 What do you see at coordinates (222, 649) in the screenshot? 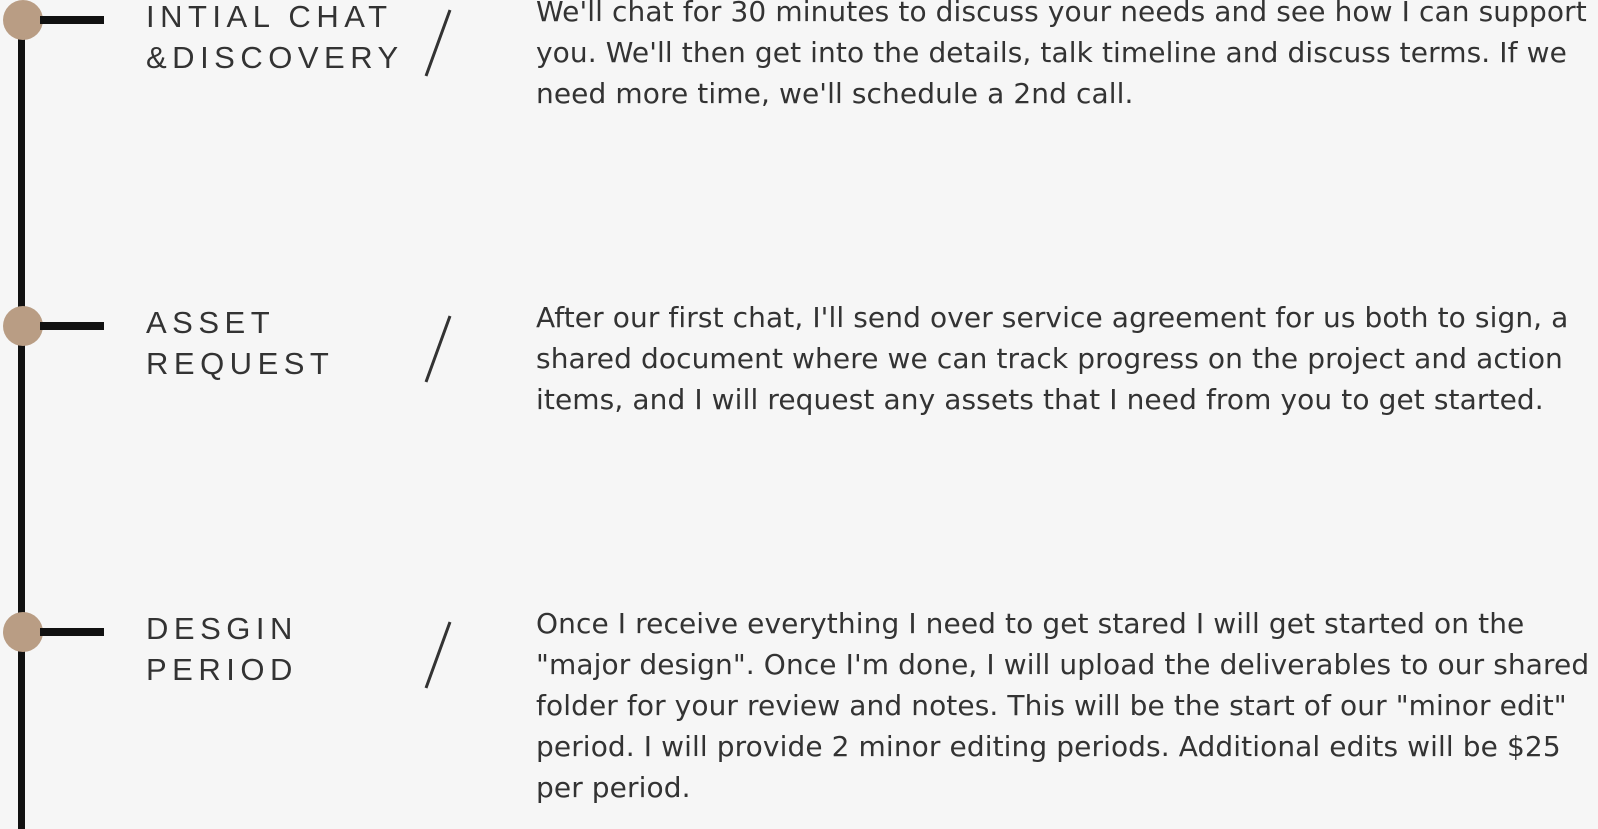
I see `step-title: DESGIN PERIOD` at bounding box center [222, 649].